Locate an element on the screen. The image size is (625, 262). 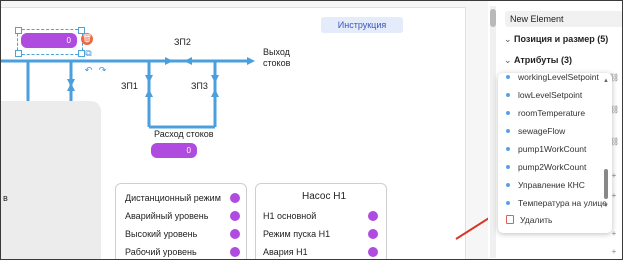
section-label: Позиция и размер (5) is located at coordinates (561, 39).